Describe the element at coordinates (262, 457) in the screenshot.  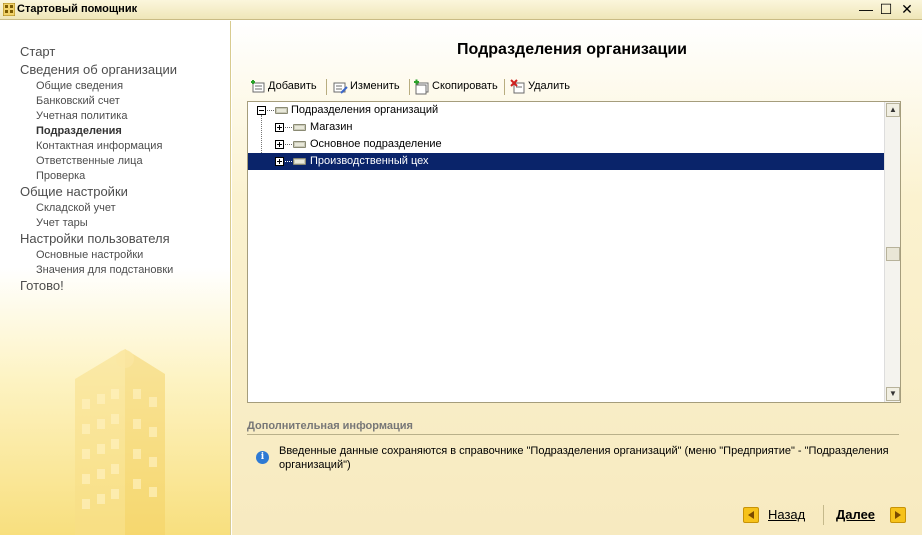
I see `info-icon: i` at that location.